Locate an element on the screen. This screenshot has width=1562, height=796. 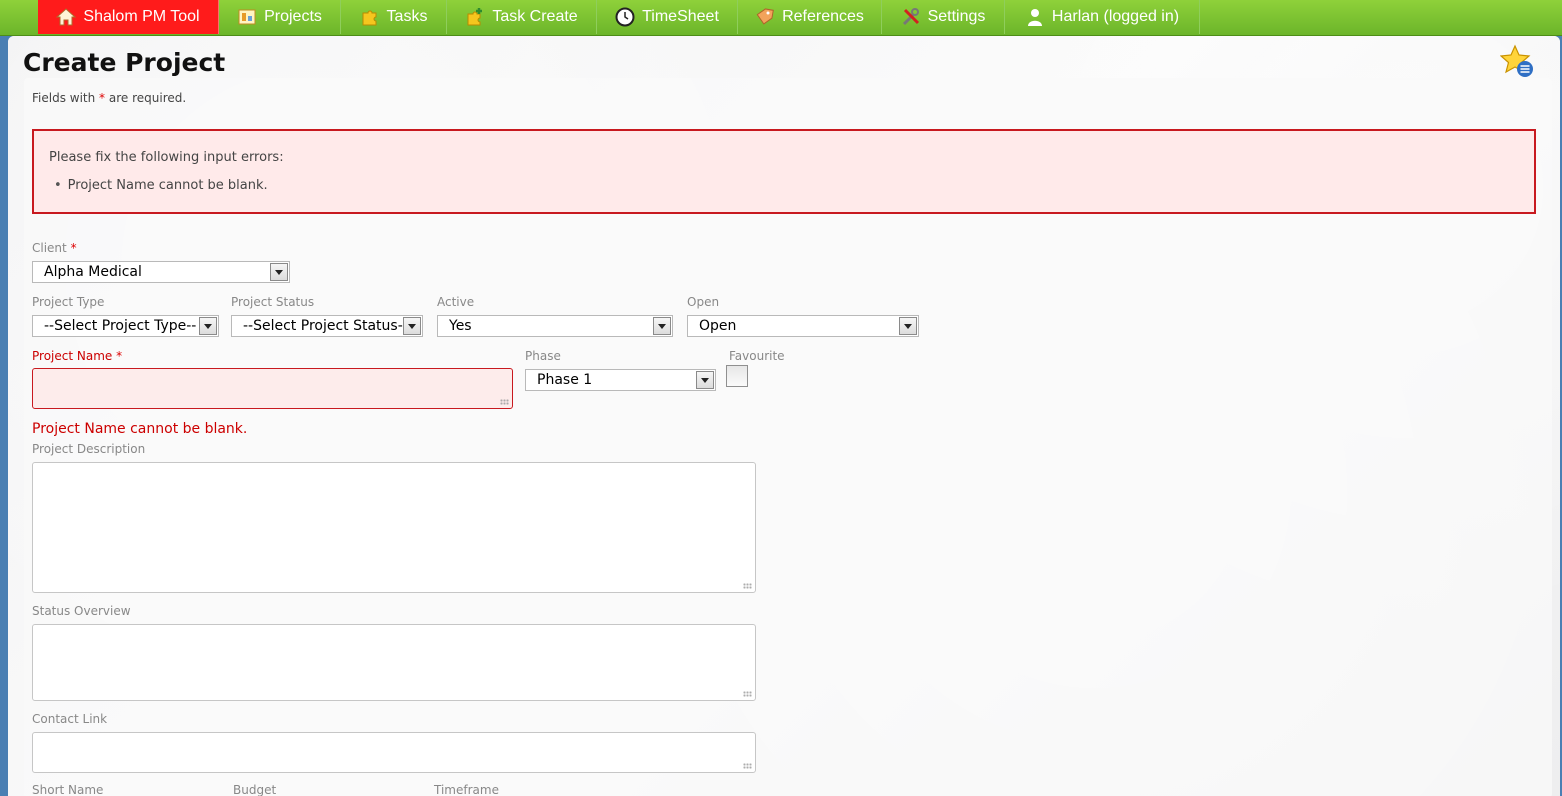
favourite-checkbox is located at coordinates (737, 376).